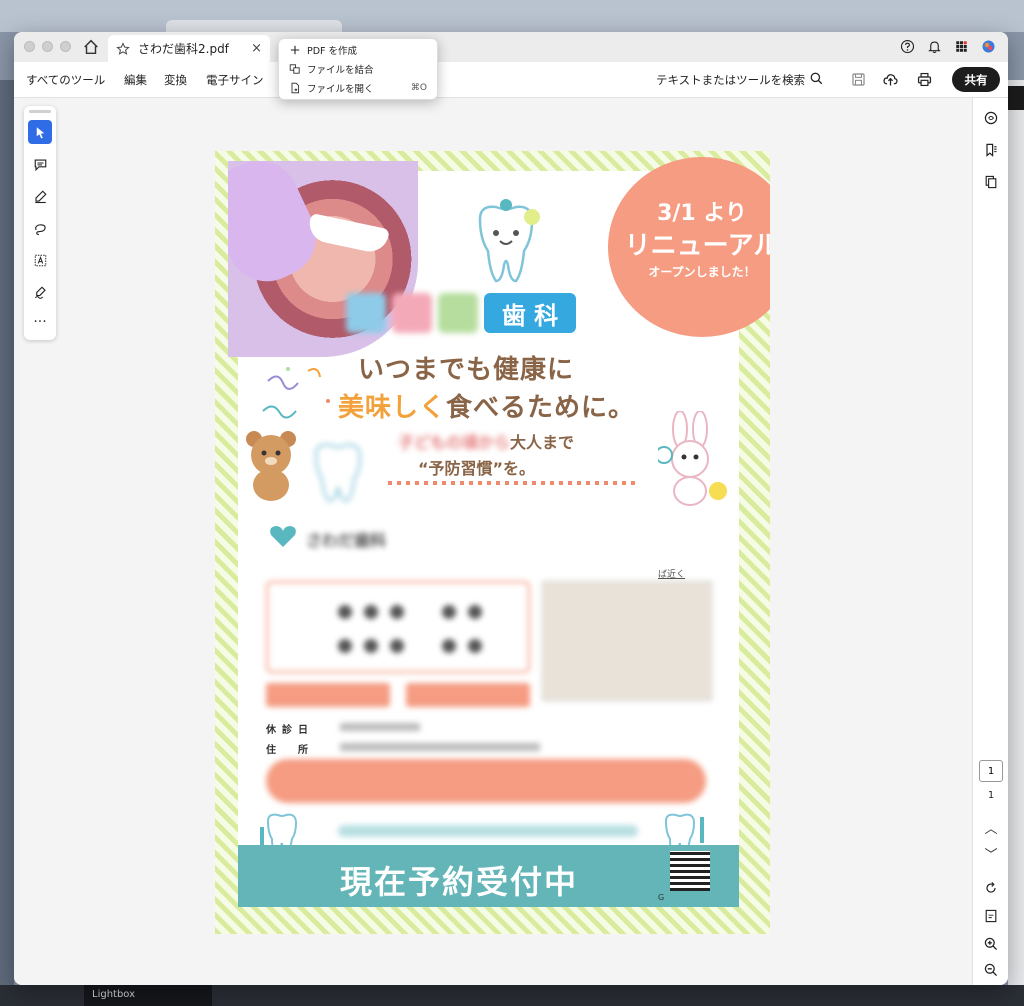 The width and height of the screenshot is (1024, 1006). Describe the element at coordinates (338, 473) in the screenshot. I see `tooth-mascot-small-icon` at that location.